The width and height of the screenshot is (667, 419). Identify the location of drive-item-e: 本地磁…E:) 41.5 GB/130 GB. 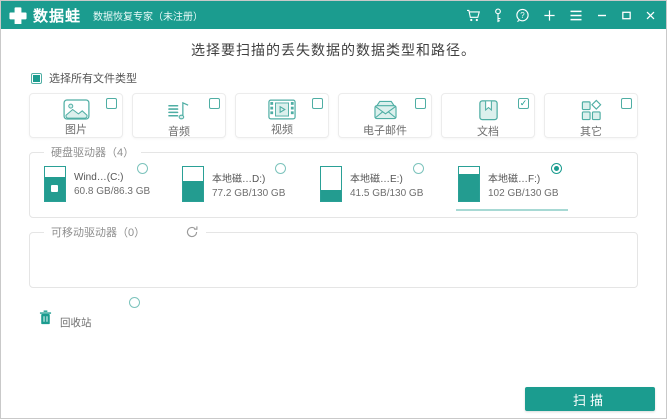
(387, 182).